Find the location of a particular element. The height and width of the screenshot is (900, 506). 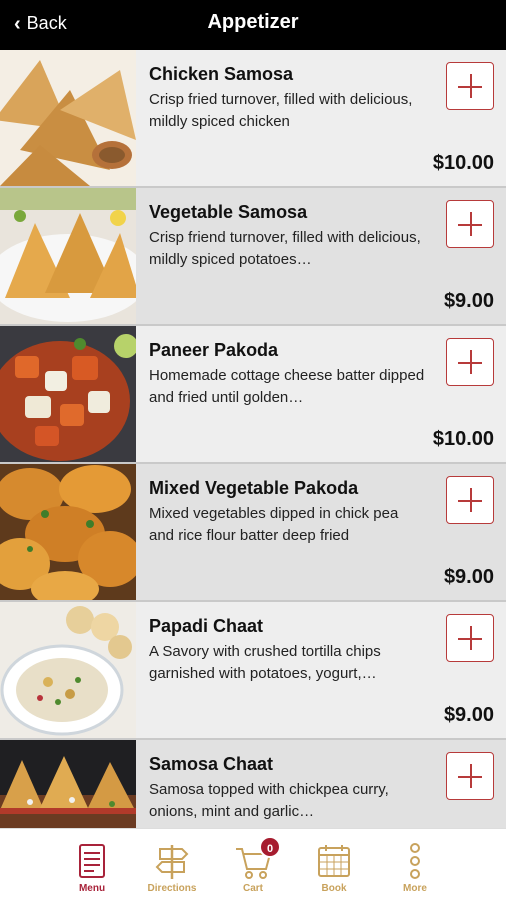

tab-label: Menu is located at coordinates (92, 888).